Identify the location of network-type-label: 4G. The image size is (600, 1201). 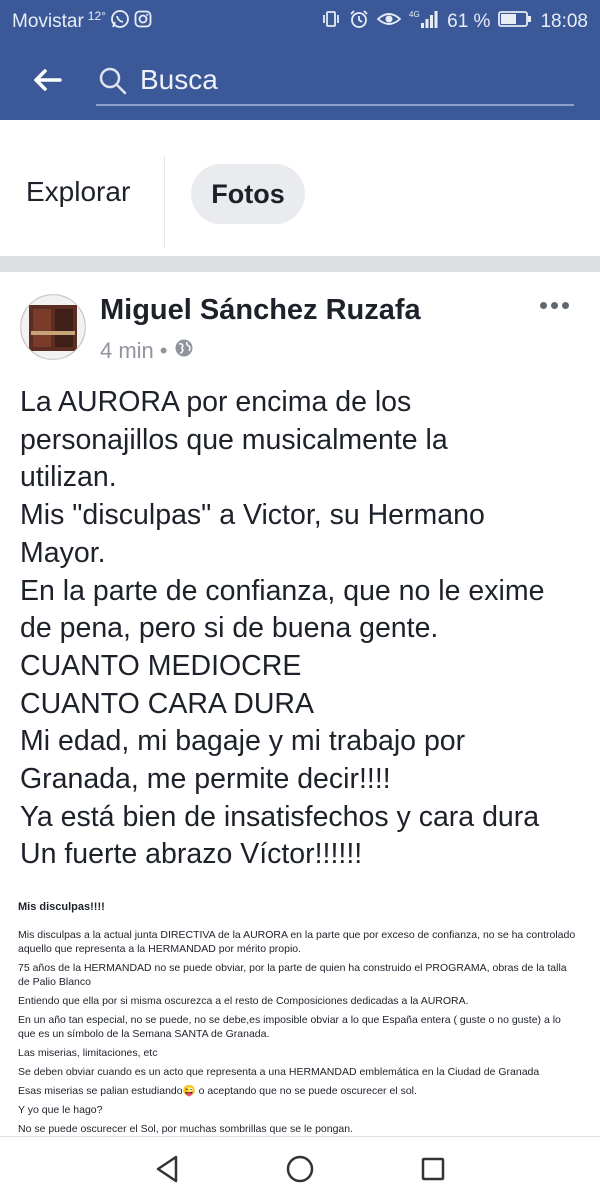
(414, 14).